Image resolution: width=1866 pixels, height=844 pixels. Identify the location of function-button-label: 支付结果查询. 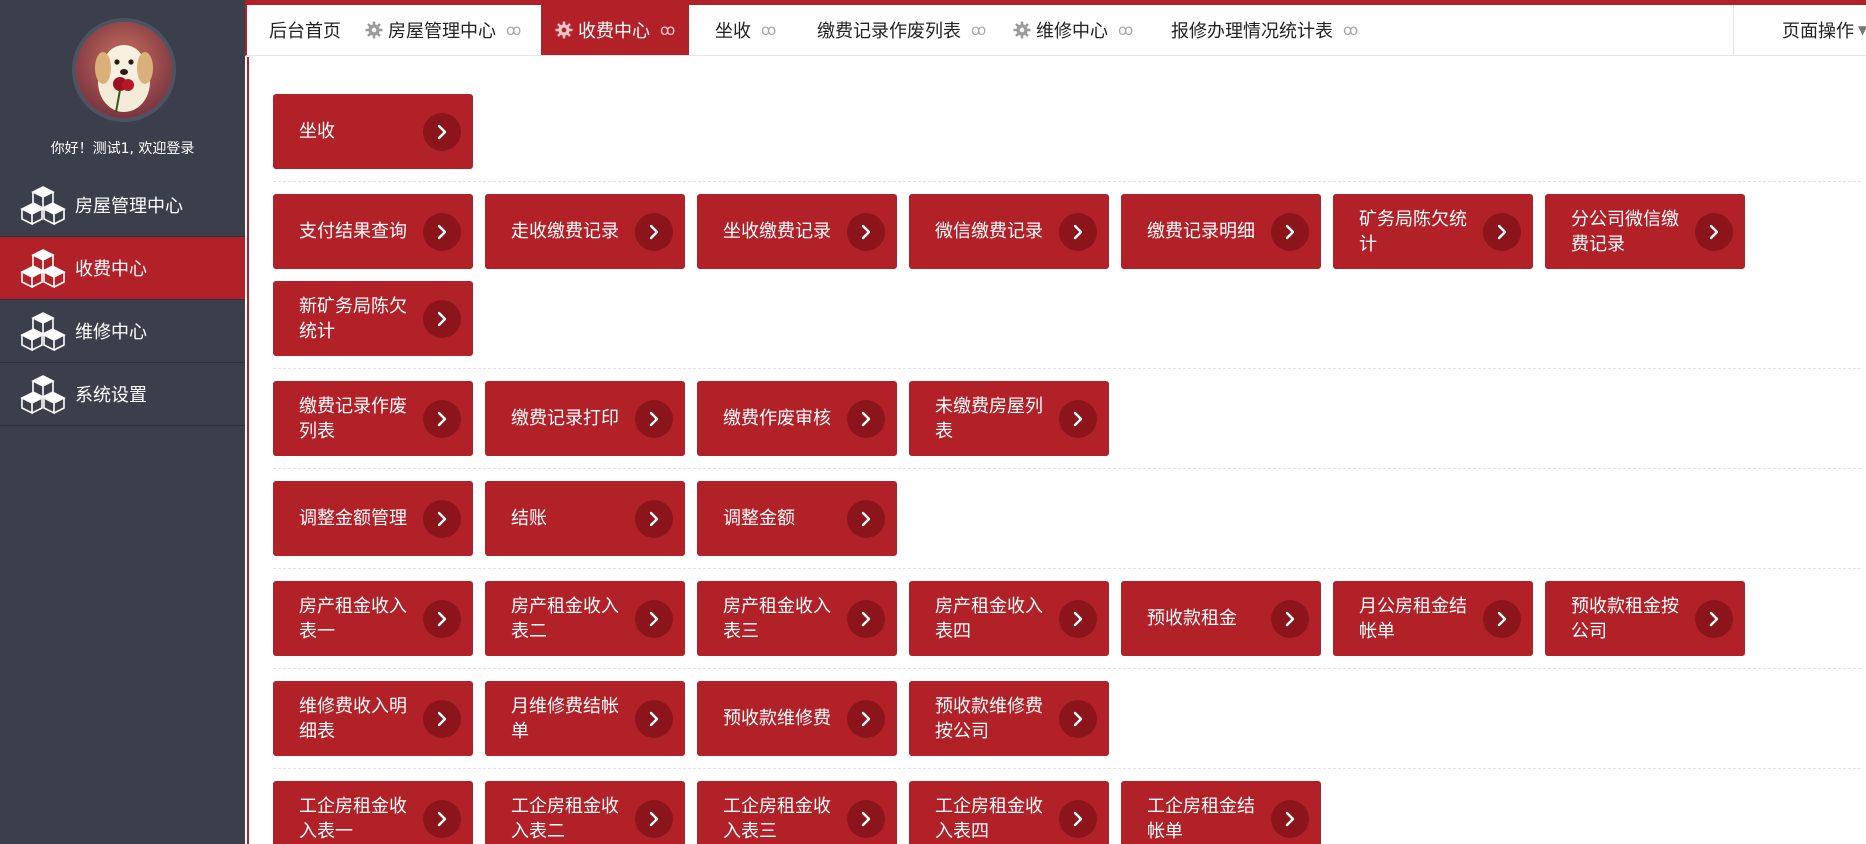
(353, 231).